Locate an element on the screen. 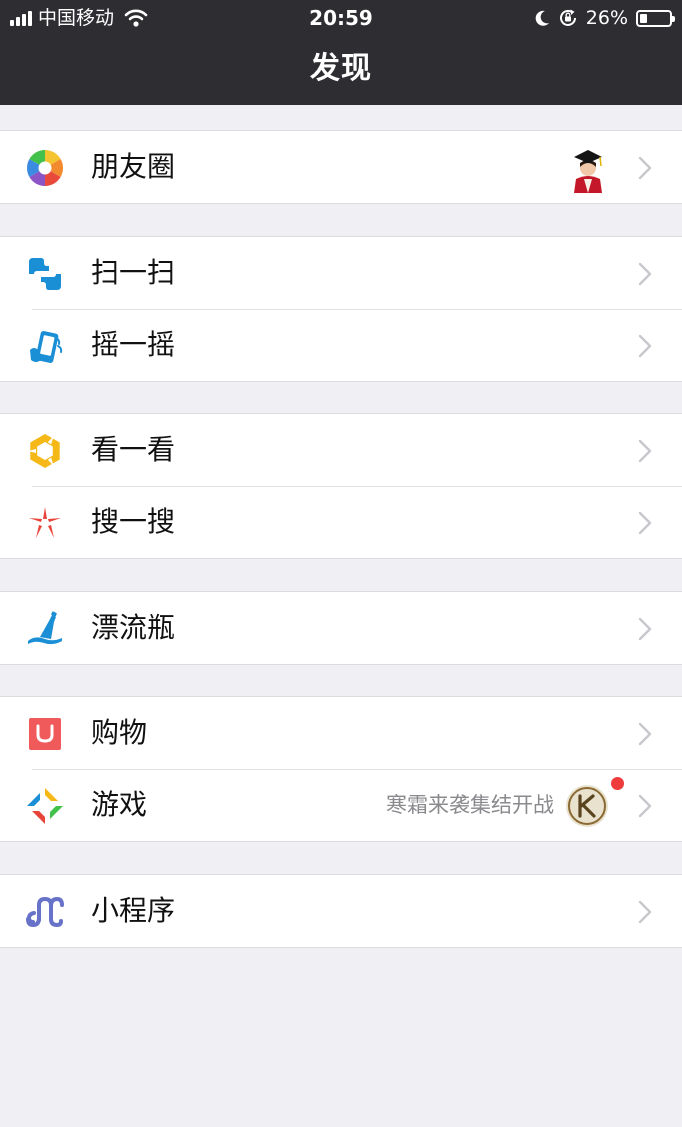 The width and height of the screenshot is (682, 1127). list-item-label: 小程序 is located at coordinates (133, 910).